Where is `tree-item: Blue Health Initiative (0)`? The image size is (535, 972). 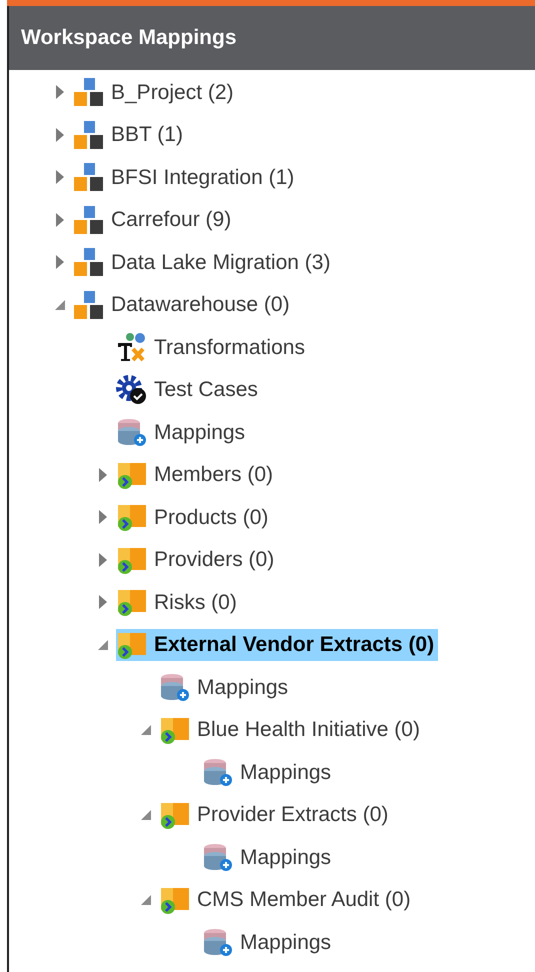 tree-item: Blue Health Initiative (0) is located at coordinates (291, 730).